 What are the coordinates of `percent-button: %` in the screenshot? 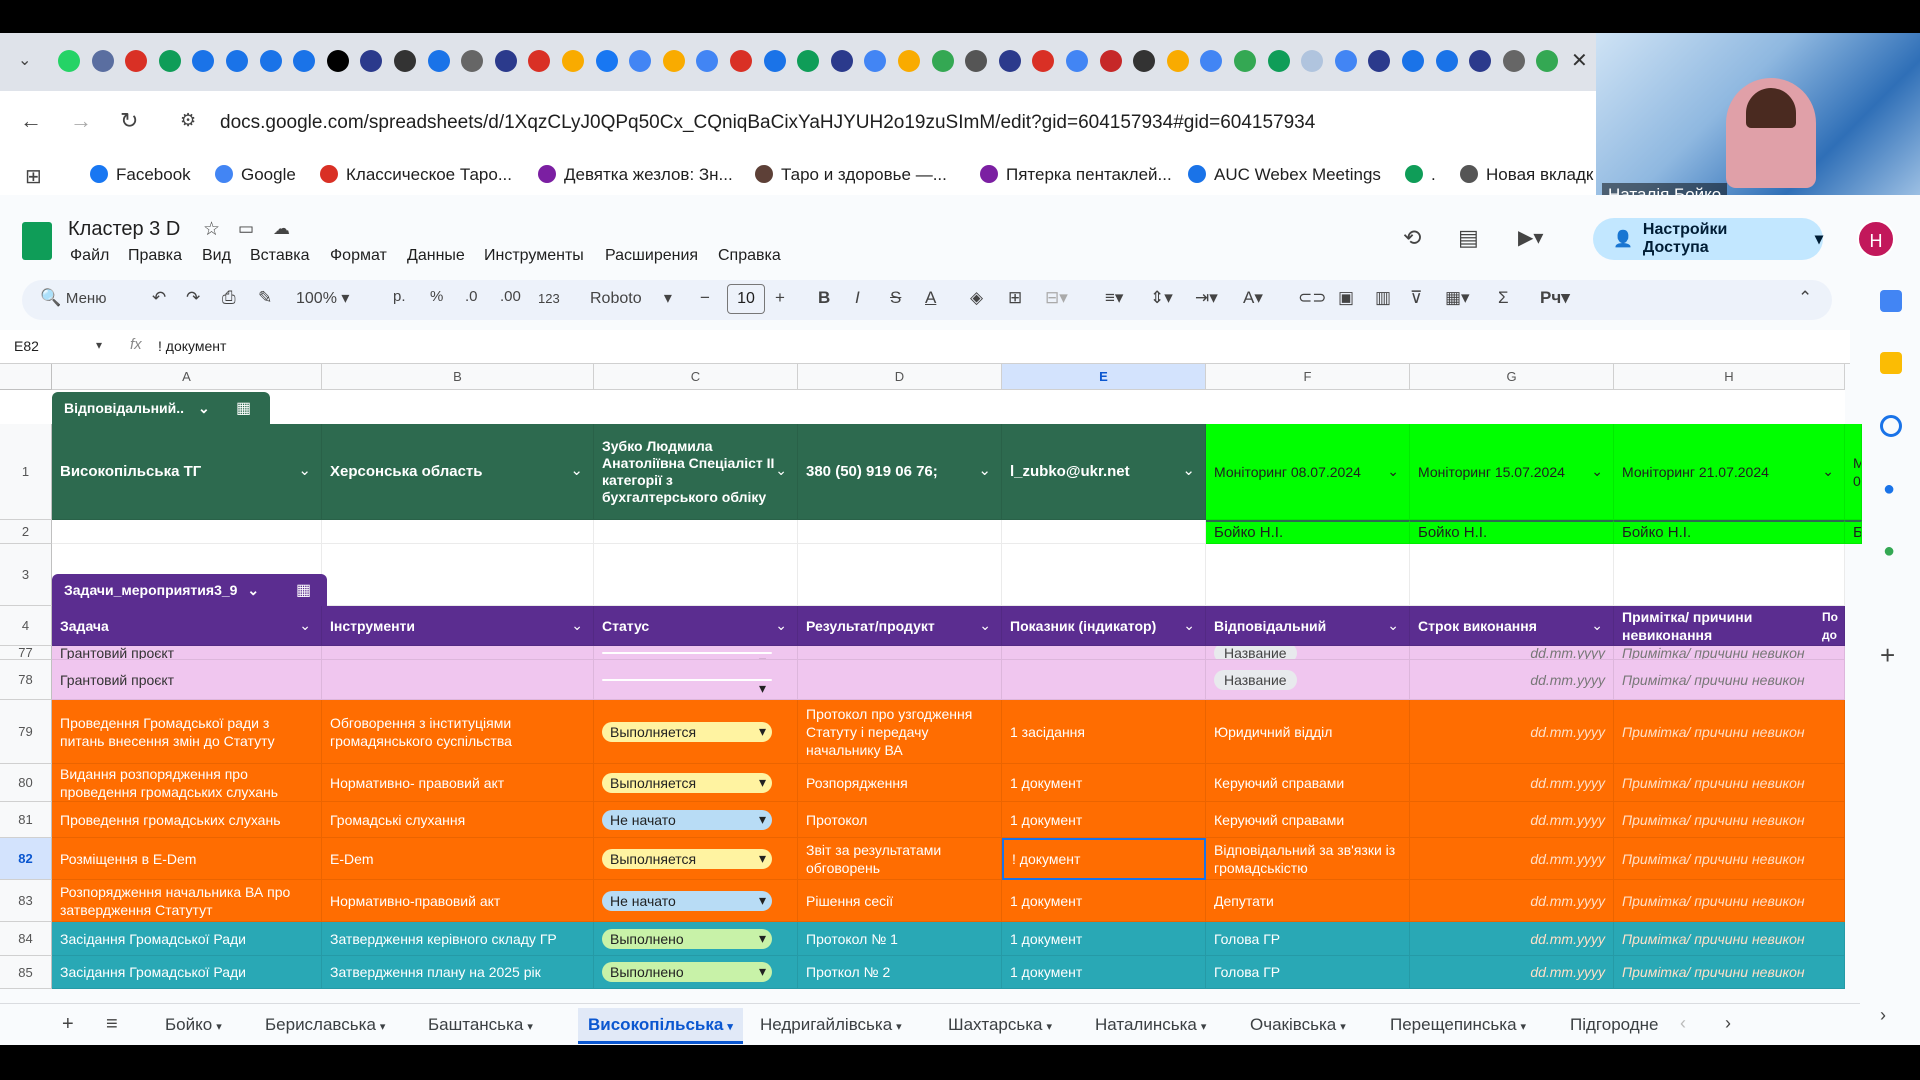 It's located at (436, 296).